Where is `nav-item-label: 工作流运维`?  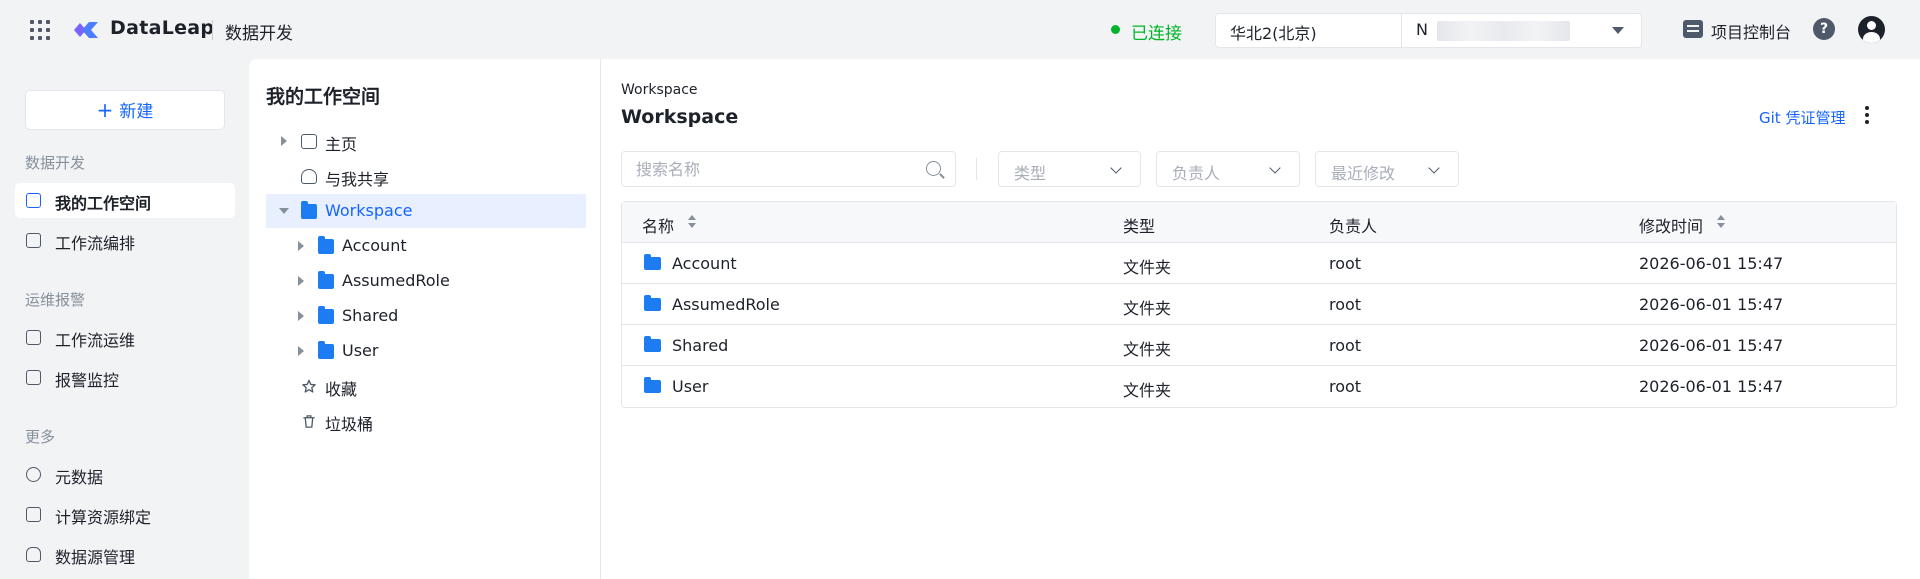
nav-item-label: 工作流运维 is located at coordinates (95, 340).